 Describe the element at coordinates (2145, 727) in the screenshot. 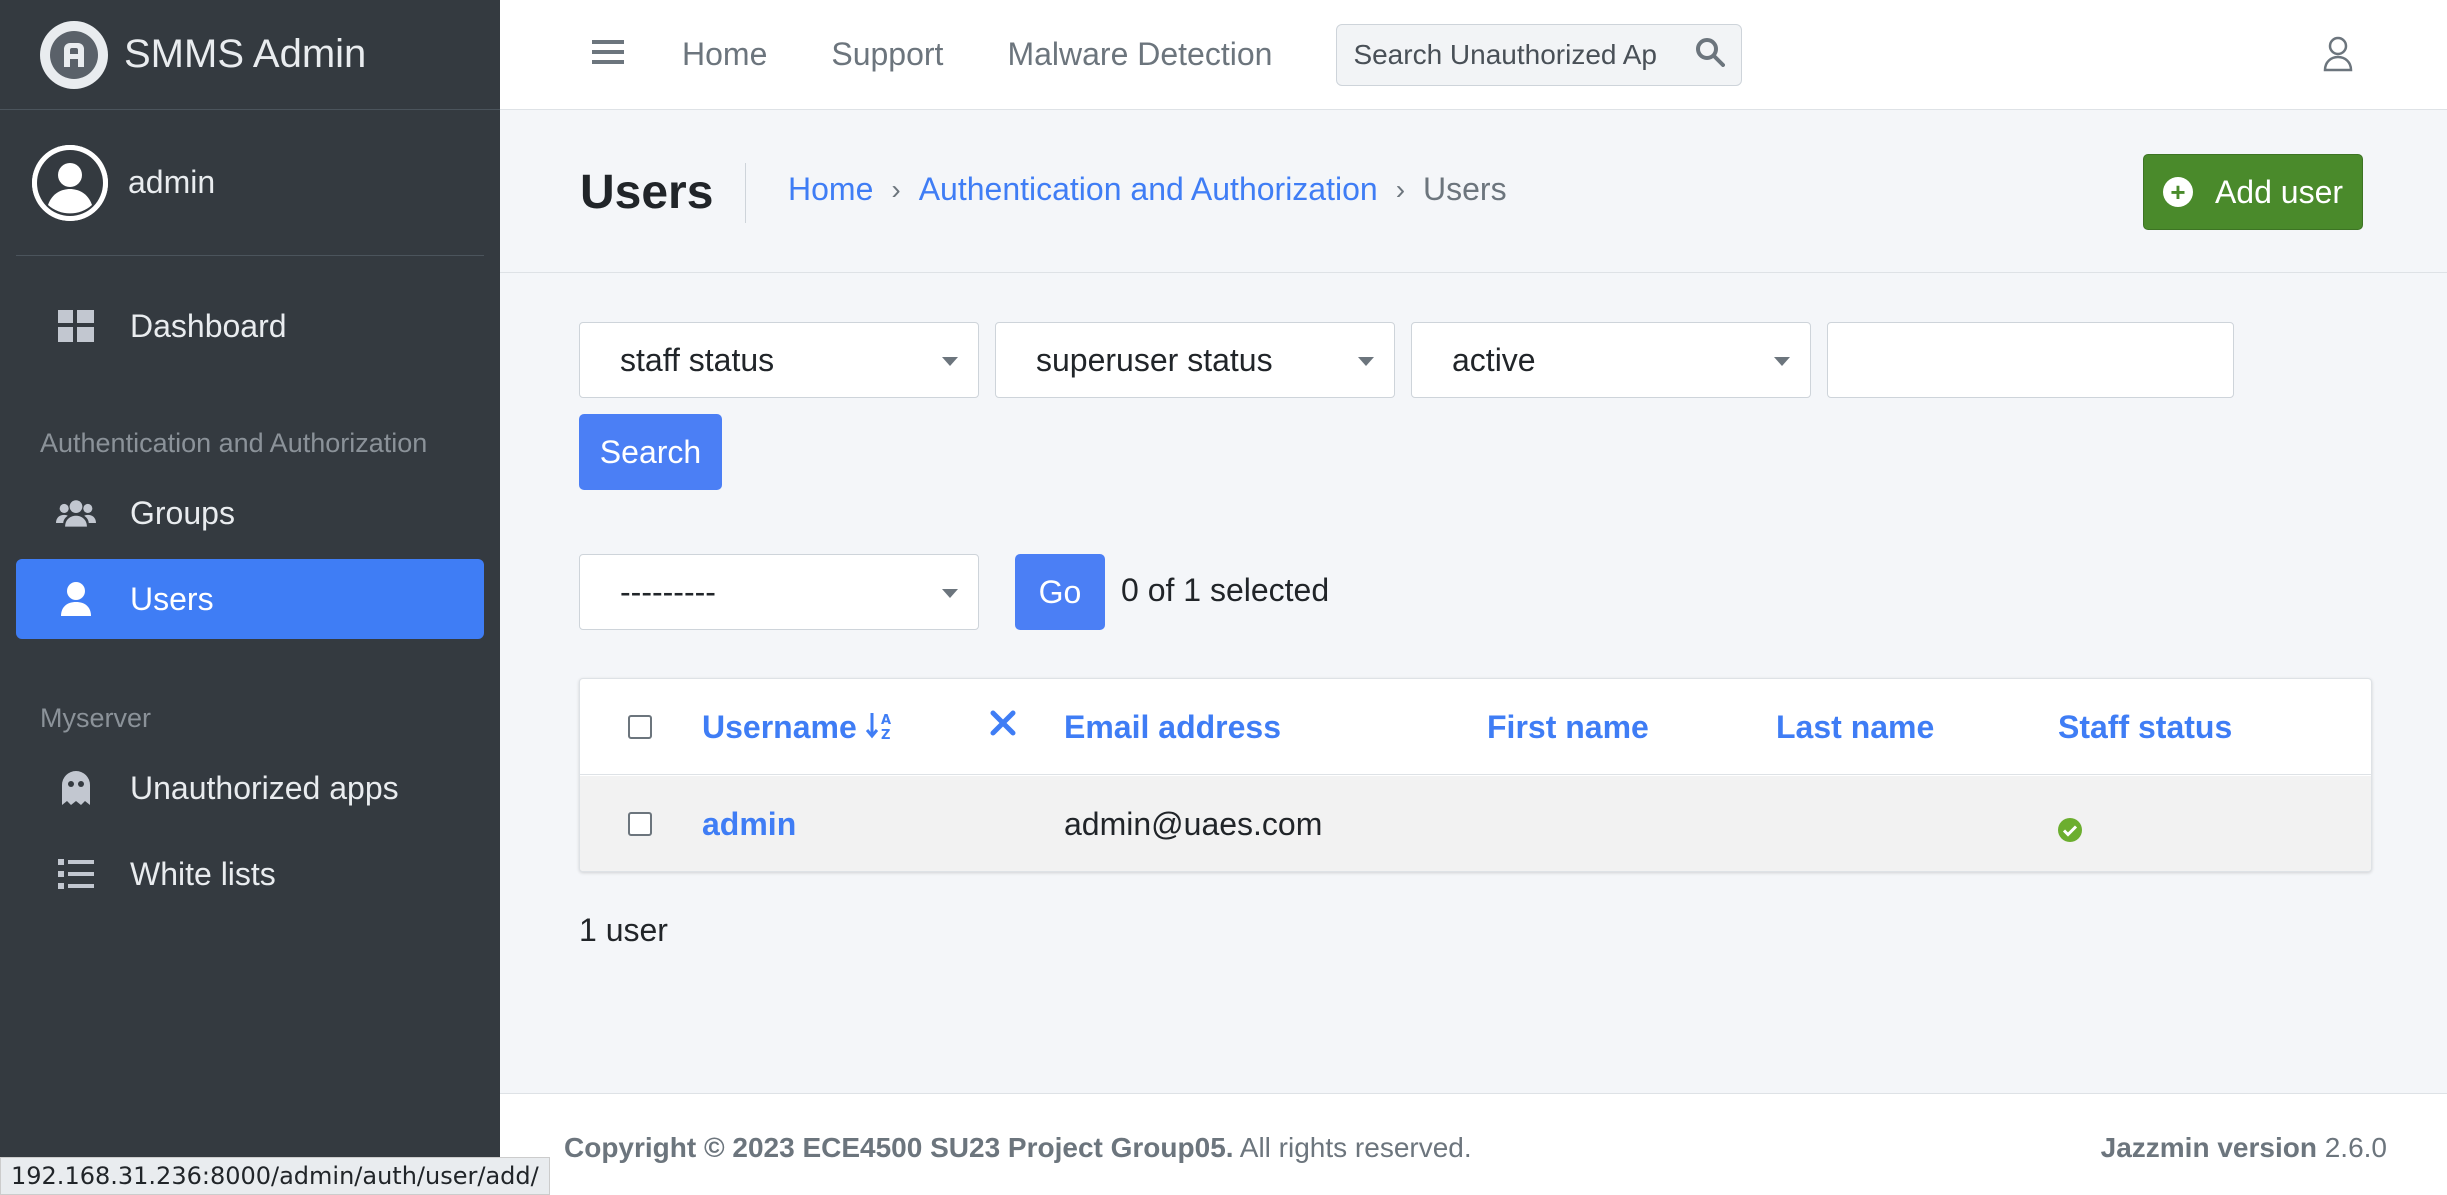

I see `column-staff-status: Staff status` at that location.